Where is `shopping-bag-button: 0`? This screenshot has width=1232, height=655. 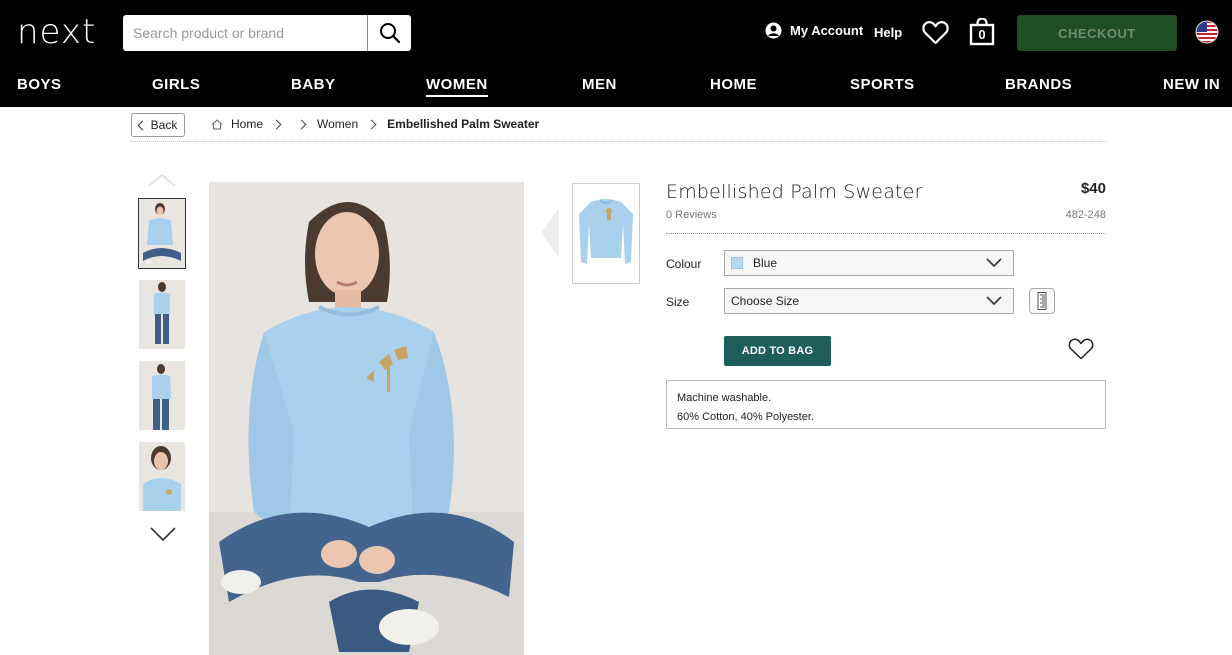 shopping-bag-button: 0 is located at coordinates (982, 34).